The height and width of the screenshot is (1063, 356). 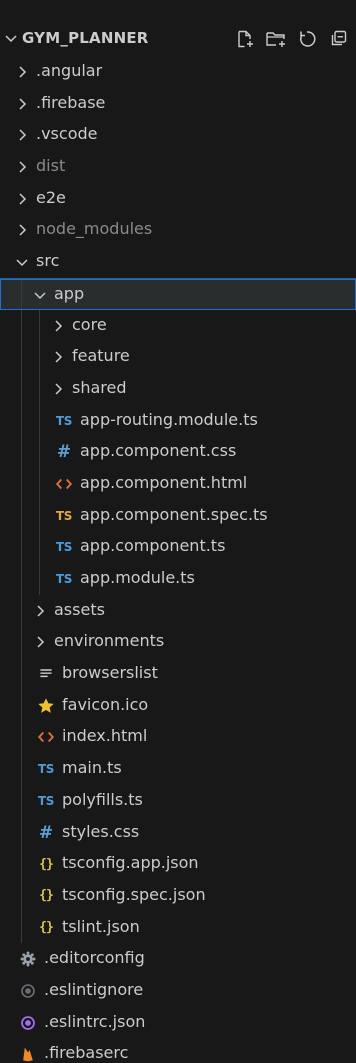 What do you see at coordinates (178, 737) in the screenshot?
I see `file-item: index.html` at bounding box center [178, 737].